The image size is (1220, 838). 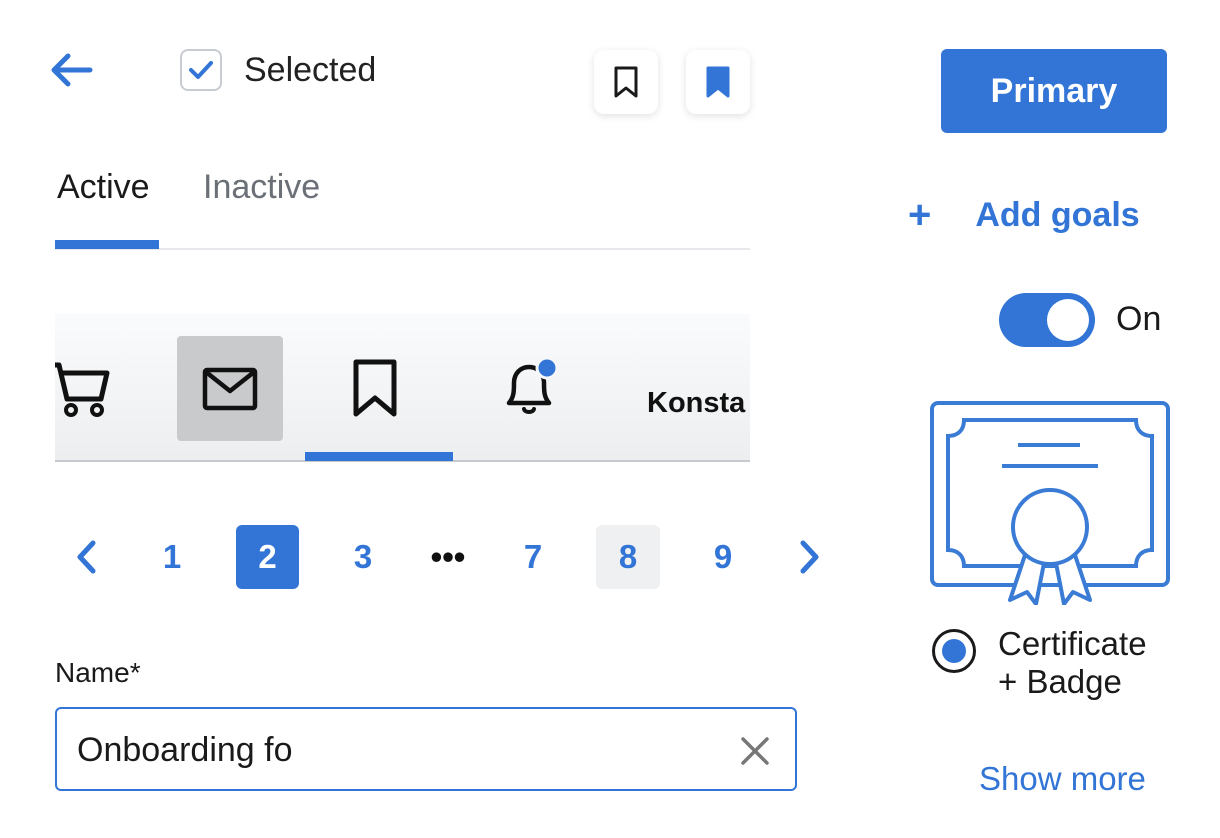 I want to click on pagination-prev, so click(x=86, y=557).